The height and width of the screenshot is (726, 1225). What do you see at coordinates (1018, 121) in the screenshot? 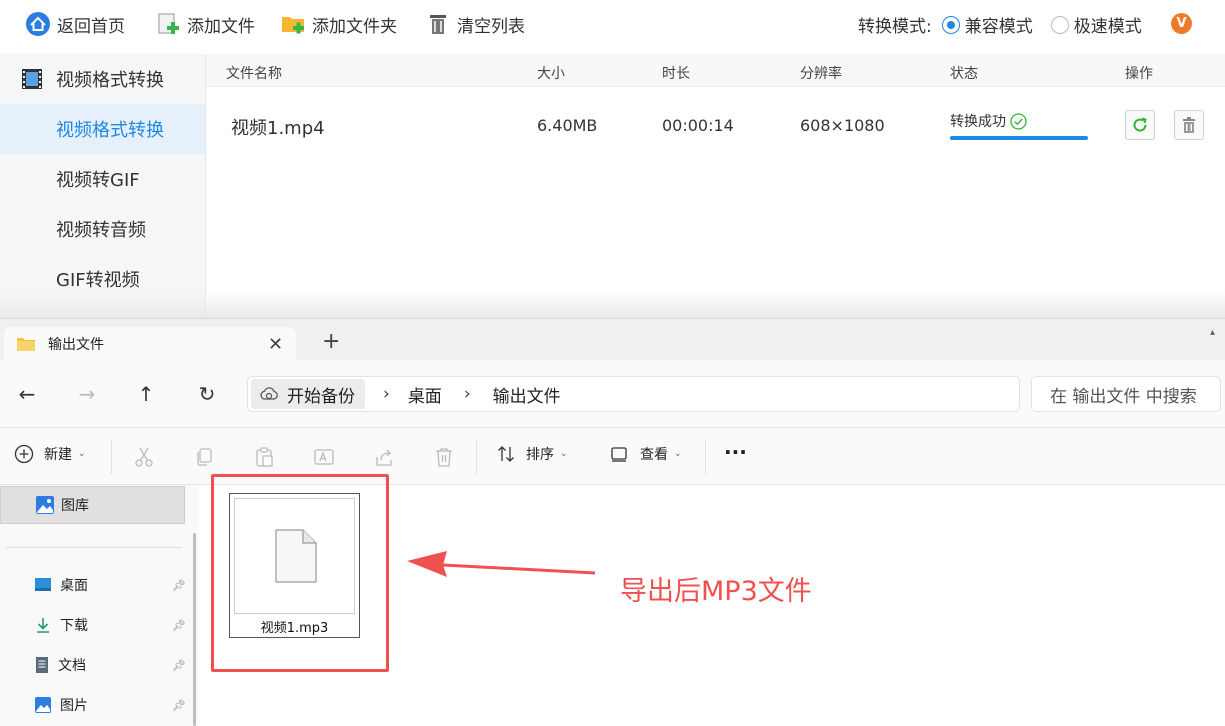
I see `check-circle-icon` at bounding box center [1018, 121].